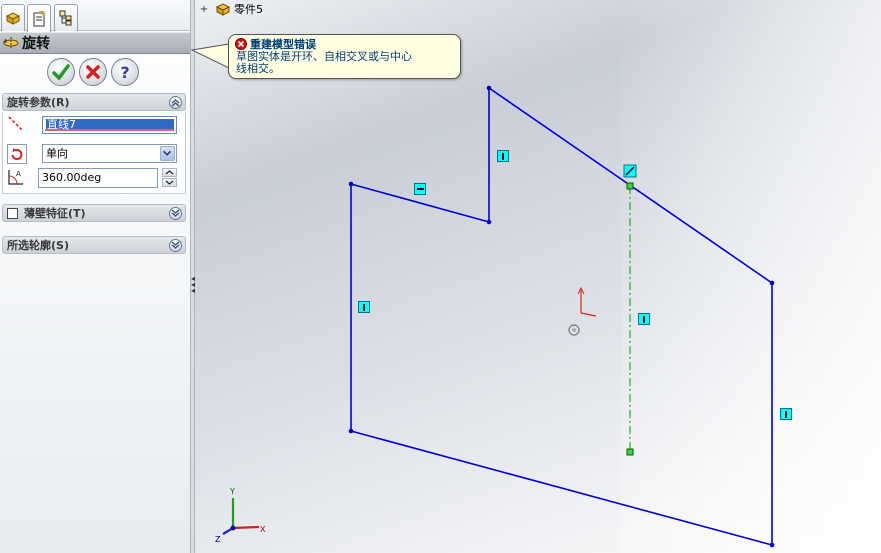  I want to click on angle-value: 360.00deg, so click(72, 177).